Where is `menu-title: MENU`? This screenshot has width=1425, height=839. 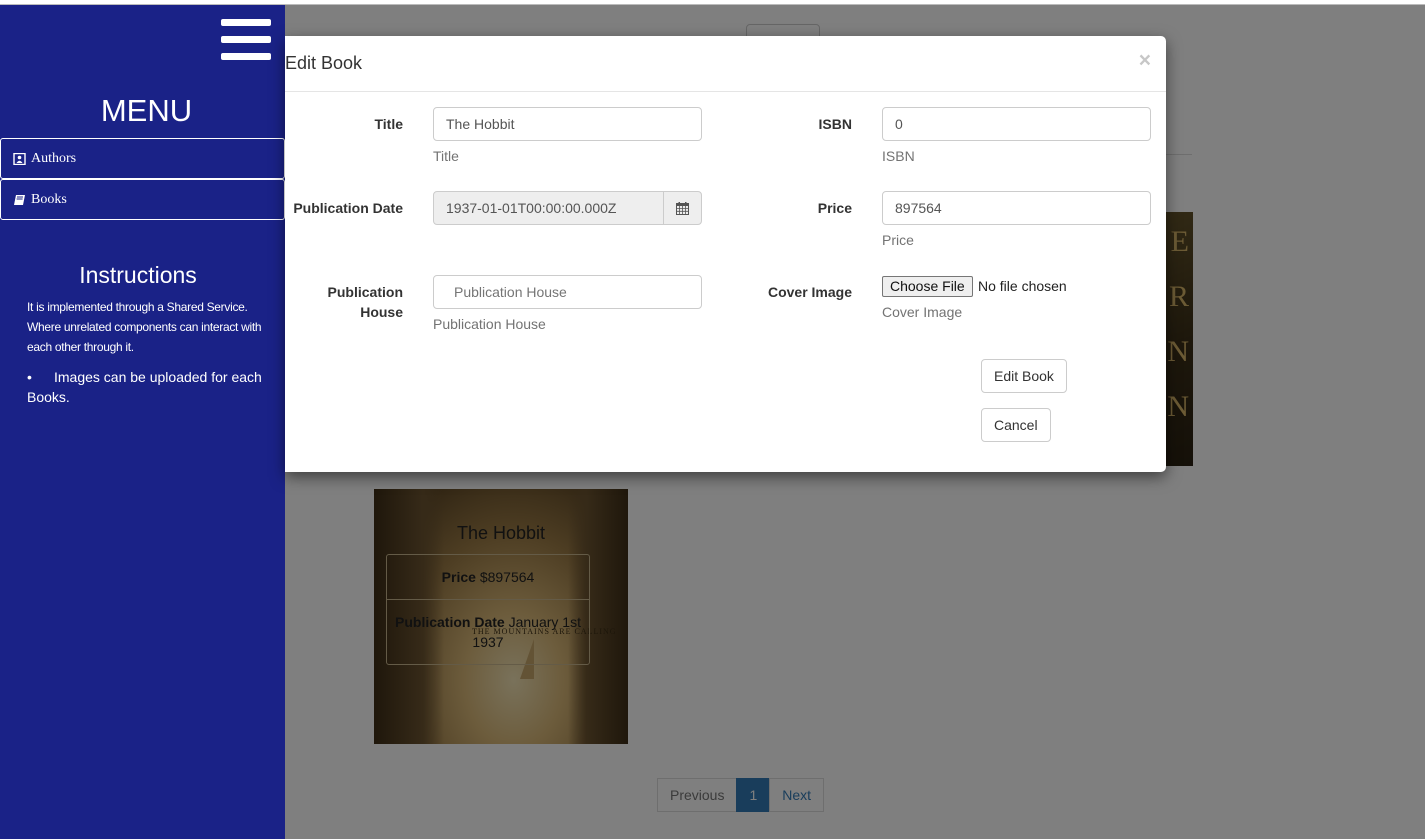
menu-title: MENU is located at coordinates (146, 110).